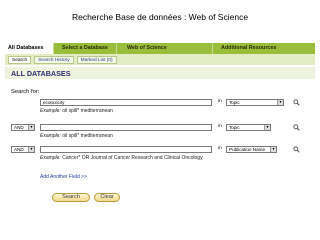  Describe the element at coordinates (220, 126) in the screenshot. I see `in-label-2: in` at that location.